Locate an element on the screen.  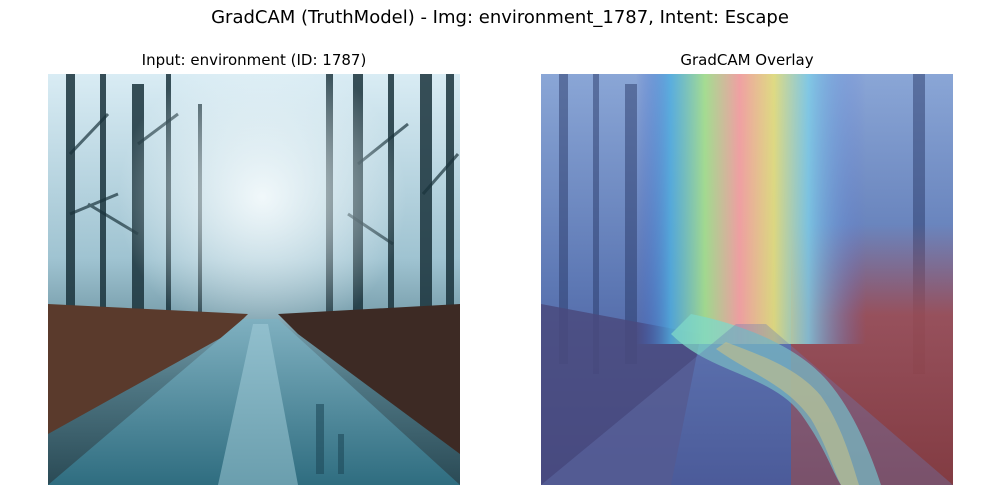
input-panel-title: Input: environment (ID: 1787) is located at coordinates (254, 60).